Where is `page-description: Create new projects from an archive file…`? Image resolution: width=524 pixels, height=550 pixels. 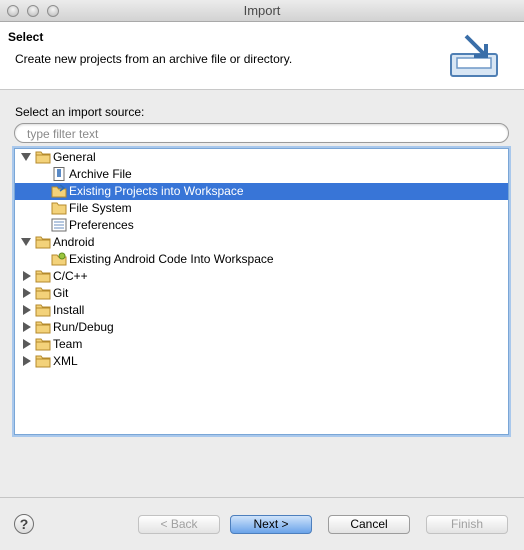 page-description: Create new projects from an archive file… is located at coordinates (154, 59).